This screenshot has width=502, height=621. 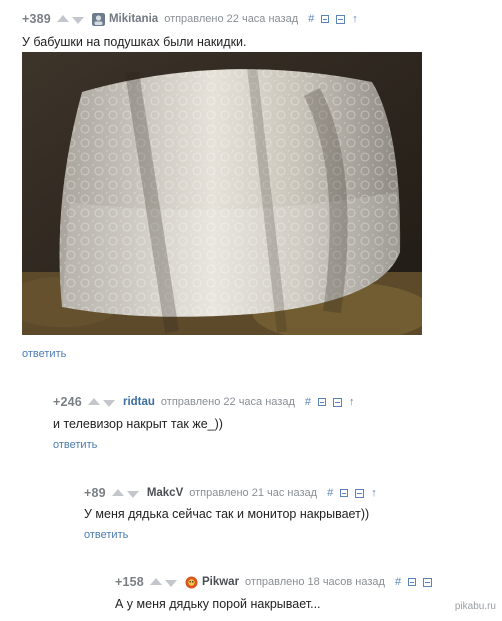 I want to click on comment-timestamp: отправлено 21 час назад, so click(x=253, y=493).